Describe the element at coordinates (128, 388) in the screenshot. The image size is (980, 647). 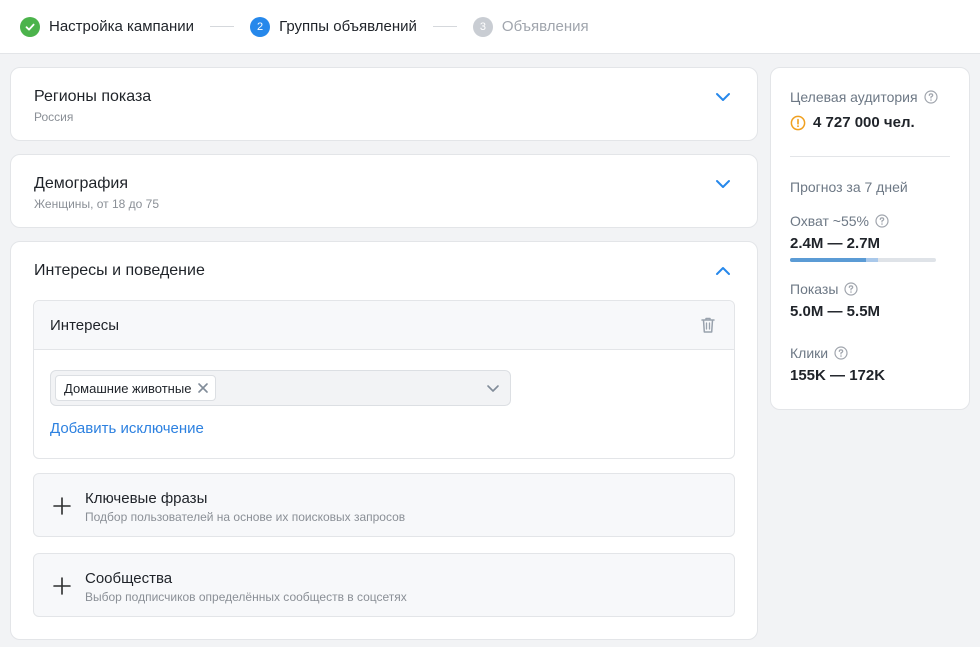
I see `chip-label: Домашние животные` at that location.